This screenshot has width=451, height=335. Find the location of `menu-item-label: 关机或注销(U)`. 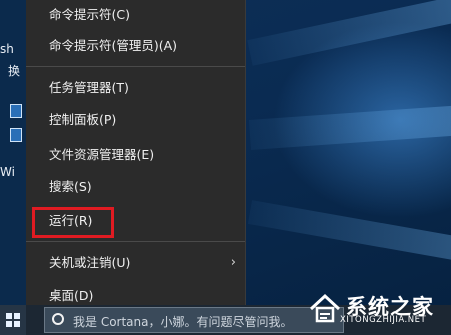

menu-item-label: 关机或注销(U) is located at coordinates (90, 262).